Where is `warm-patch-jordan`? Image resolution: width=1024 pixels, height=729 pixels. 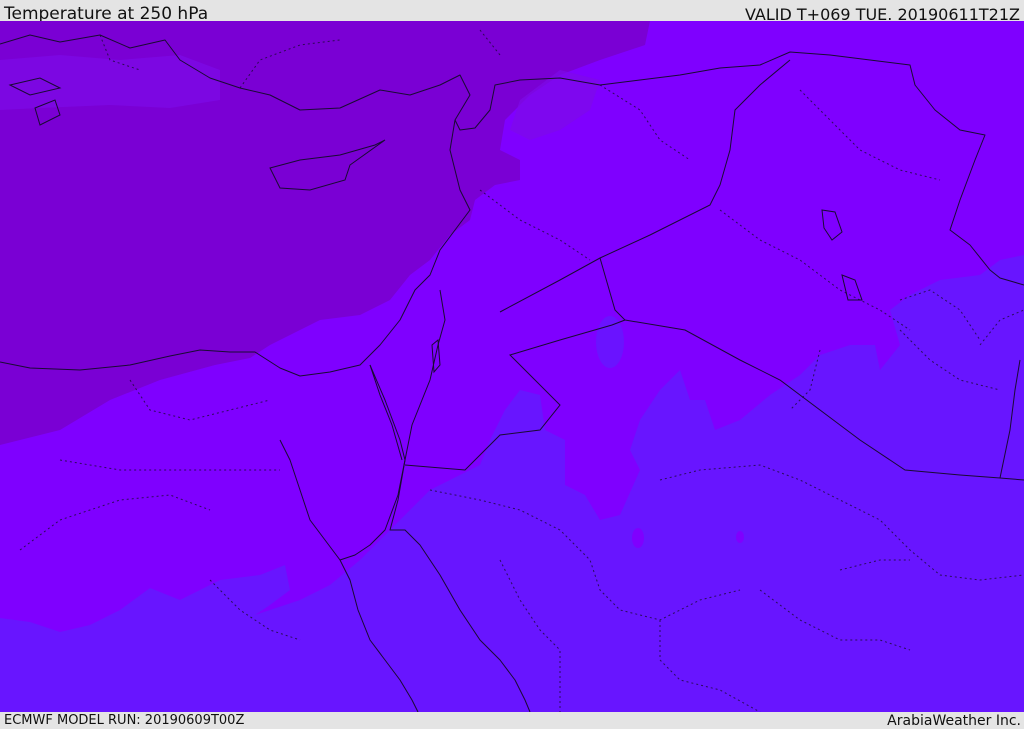
warm-patch-jordan is located at coordinates (610, 342).